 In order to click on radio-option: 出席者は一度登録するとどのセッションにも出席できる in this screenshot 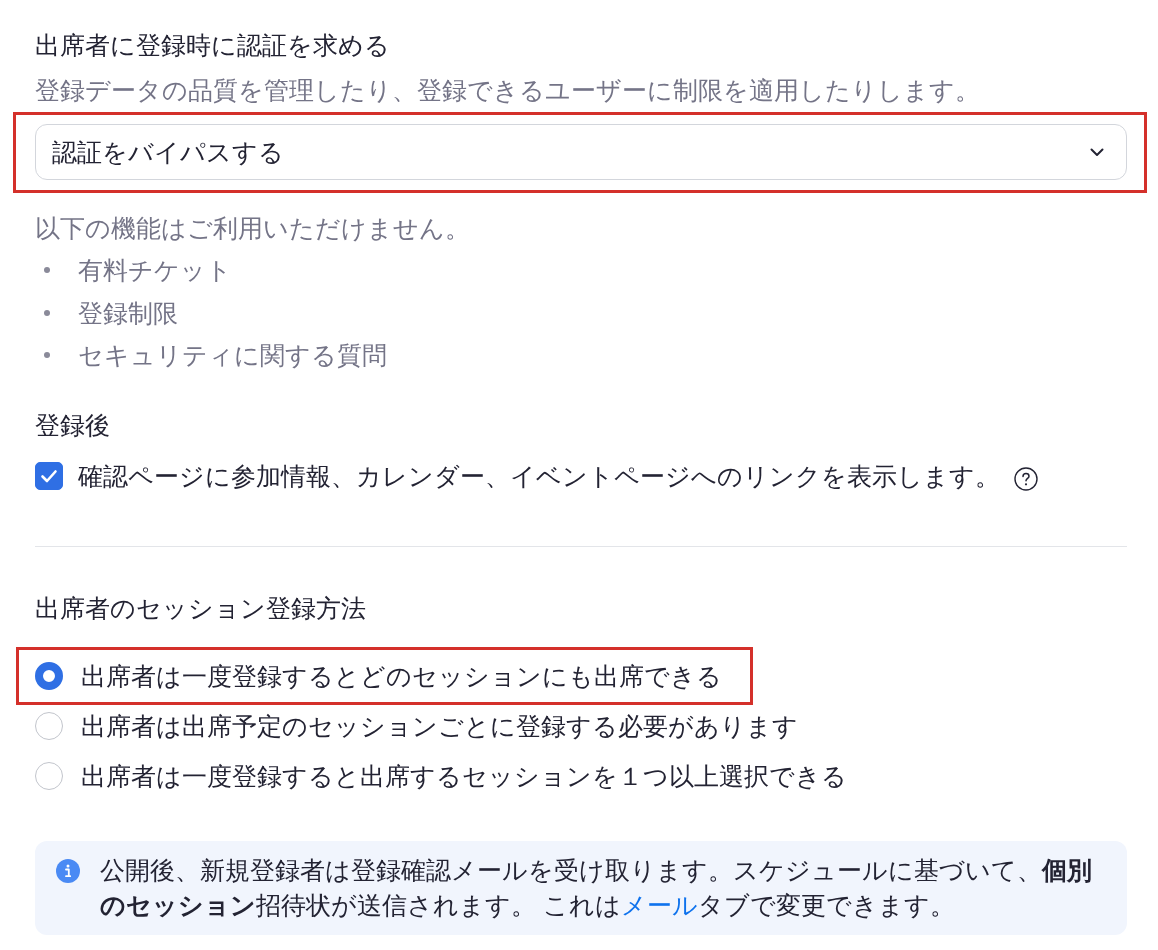, I will do `click(378, 676)`.